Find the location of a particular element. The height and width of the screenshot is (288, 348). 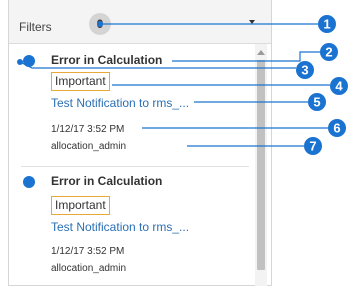

callout-marker: 3 is located at coordinates (305, 70).